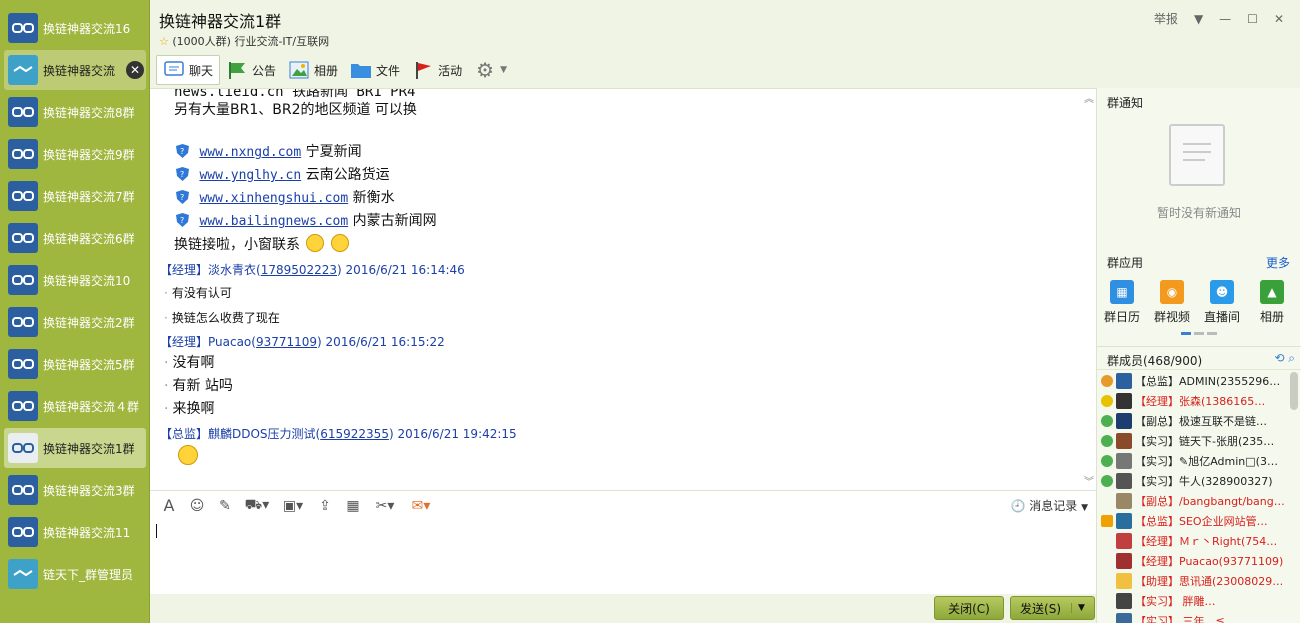 Image resolution: width=1302 pixels, height=623 pixels. Describe the element at coordinates (1278, 262) in the screenshot. I see `apps-more-link: 更多` at that location.